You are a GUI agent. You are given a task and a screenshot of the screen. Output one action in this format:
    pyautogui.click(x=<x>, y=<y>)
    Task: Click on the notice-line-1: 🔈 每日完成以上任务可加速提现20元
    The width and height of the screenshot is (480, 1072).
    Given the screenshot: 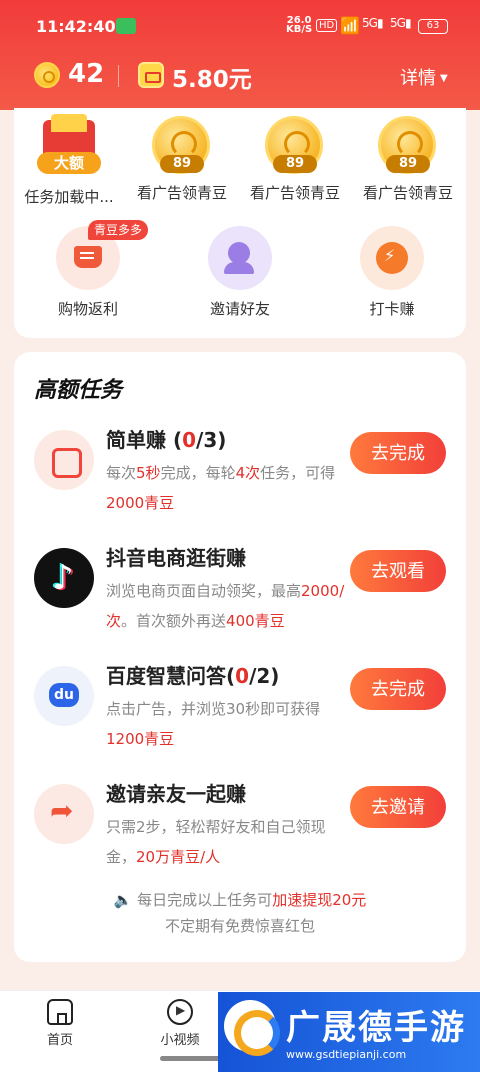 What is the action you would take?
    pyautogui.click(x=240, y=900)
    